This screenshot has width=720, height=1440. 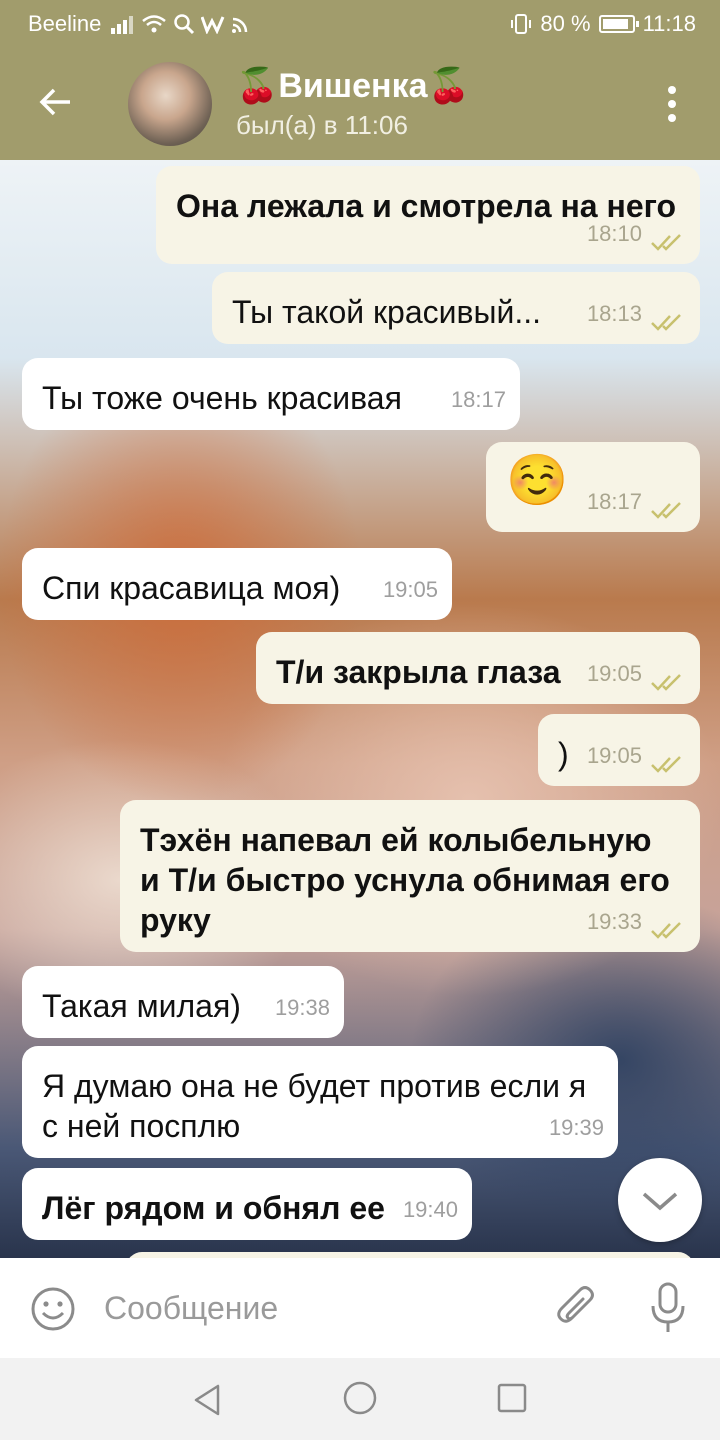 What do you see at coordinates (576, 1127) in the screenshot?
I see `message-time: 19:39` at bounding box center [576, 1127].